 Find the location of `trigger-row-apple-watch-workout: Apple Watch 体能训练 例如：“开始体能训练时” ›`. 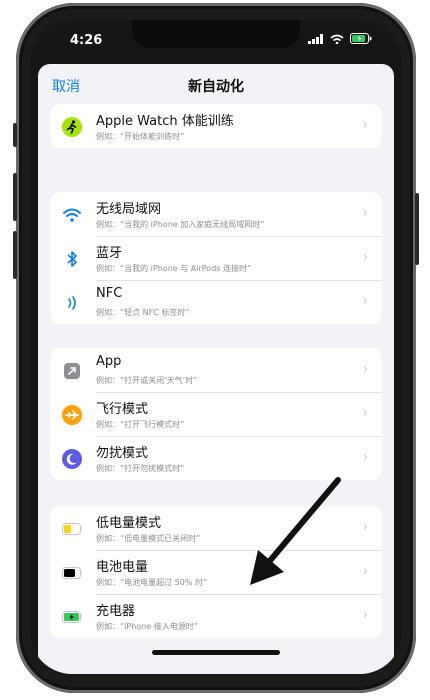

trigger-row-apple-watch-workout: Apple Watch 体能训练 例如：“开始体能训练时” › is located at coordinates (216, 126).